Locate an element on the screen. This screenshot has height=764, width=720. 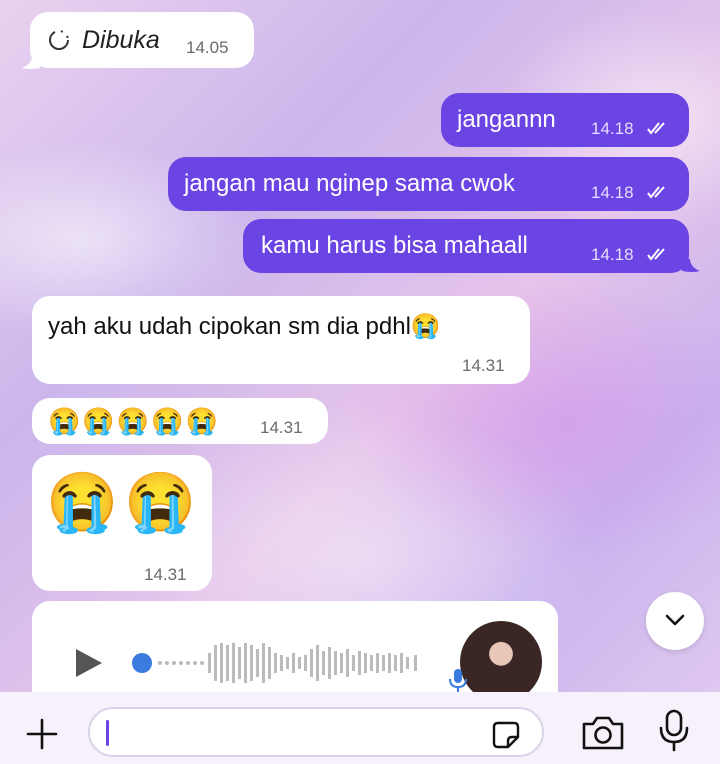
message-bubble-incoming: yah aku udah cipokan sm dia pdhl😭 14.31 is located at coordinates (281, 340).